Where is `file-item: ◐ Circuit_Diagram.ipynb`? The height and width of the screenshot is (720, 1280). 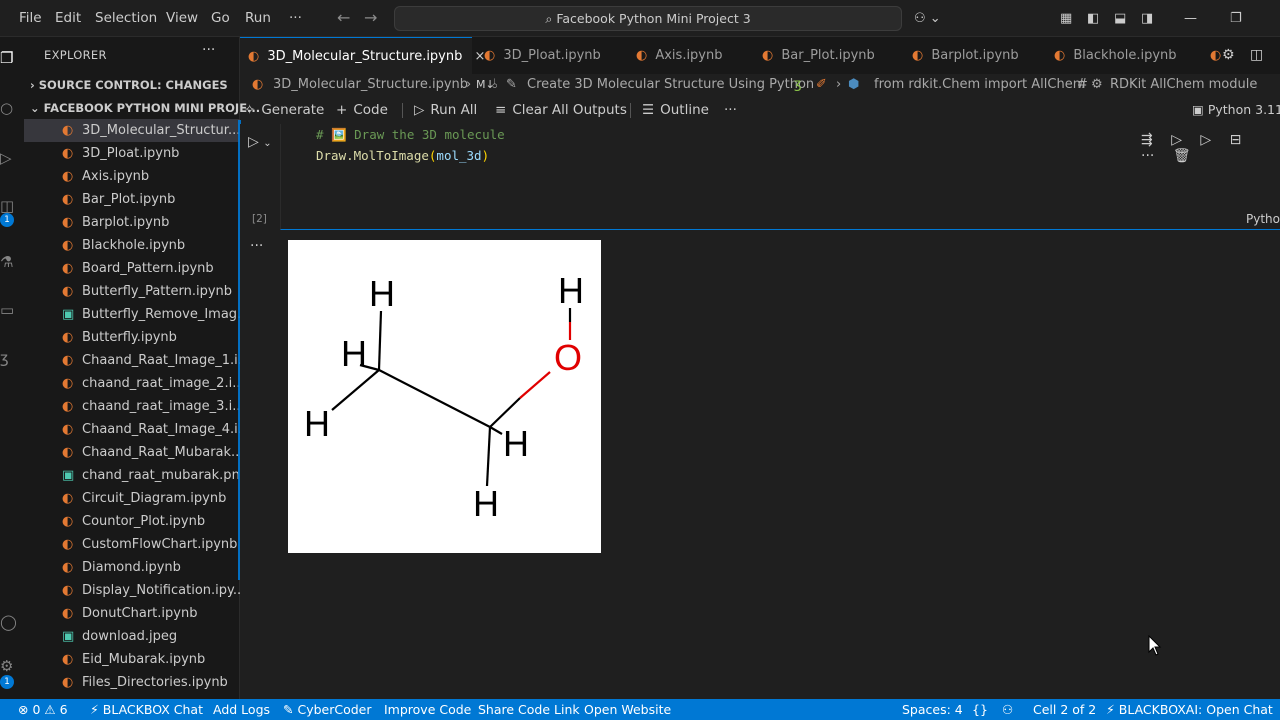
file-item: ◐ Circuit_Diagram.ipynb is located at coordinates (132, 498).